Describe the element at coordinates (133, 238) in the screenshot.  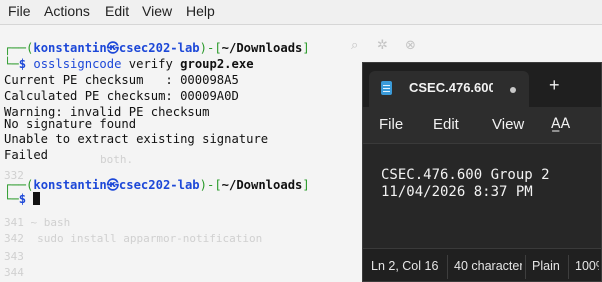
I see `ghost-text: 342 sudo install apparmor-notification` at that location.